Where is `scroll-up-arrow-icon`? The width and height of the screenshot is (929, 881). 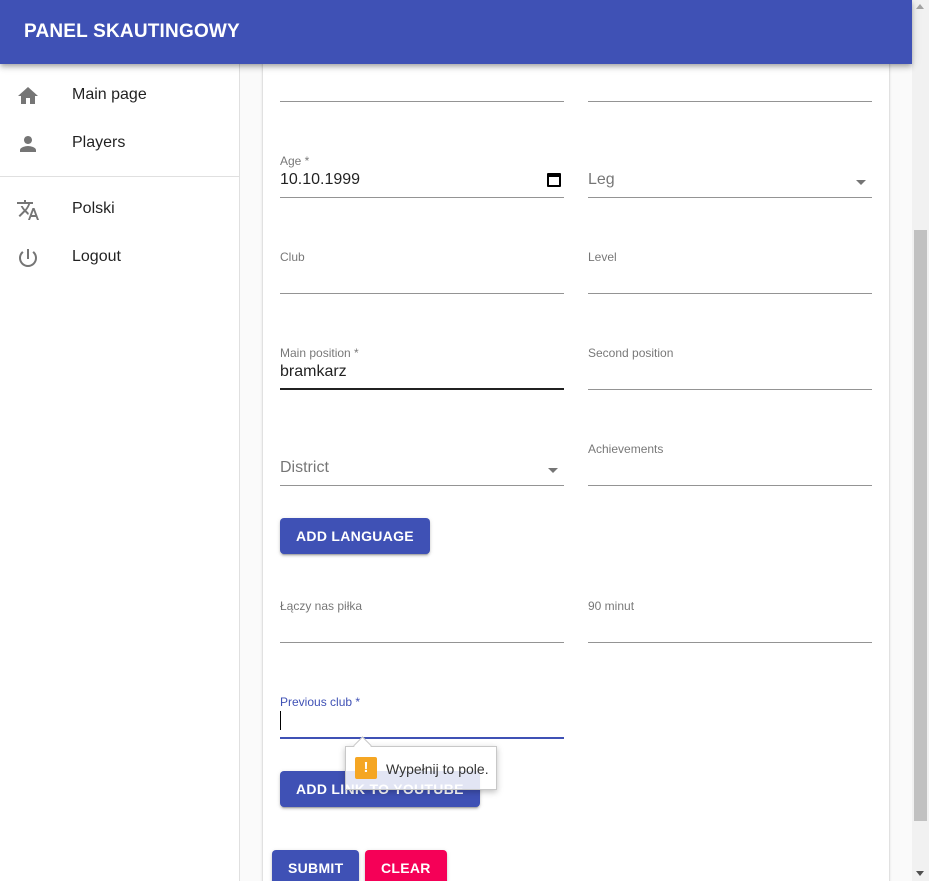
scroll-up-arrow-icon is located at coordinates (920, 6).